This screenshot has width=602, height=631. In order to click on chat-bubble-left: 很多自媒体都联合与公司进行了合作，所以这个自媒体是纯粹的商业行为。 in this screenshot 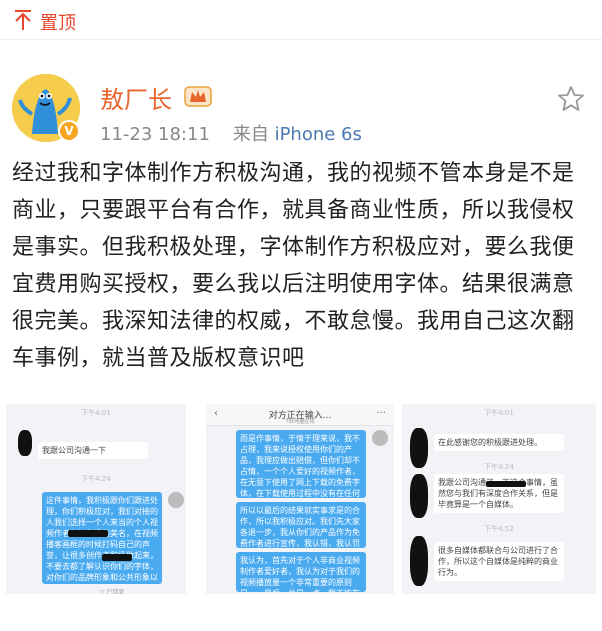, I will do `click(499, 561)`.